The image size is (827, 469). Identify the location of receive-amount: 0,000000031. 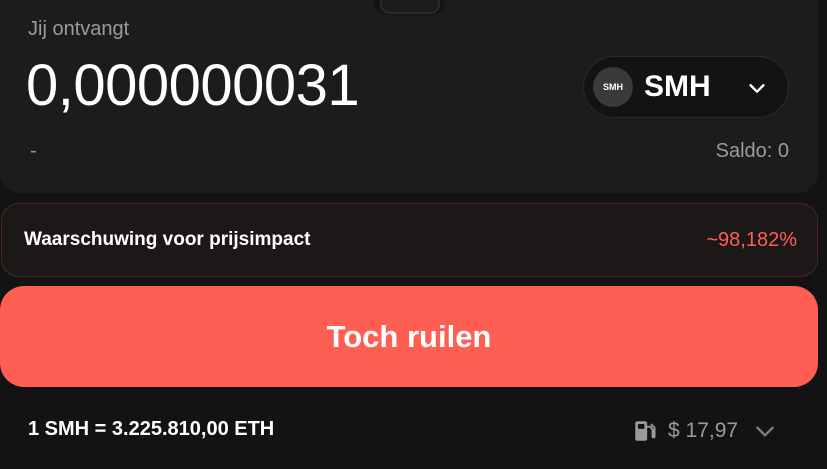
(193, 85).